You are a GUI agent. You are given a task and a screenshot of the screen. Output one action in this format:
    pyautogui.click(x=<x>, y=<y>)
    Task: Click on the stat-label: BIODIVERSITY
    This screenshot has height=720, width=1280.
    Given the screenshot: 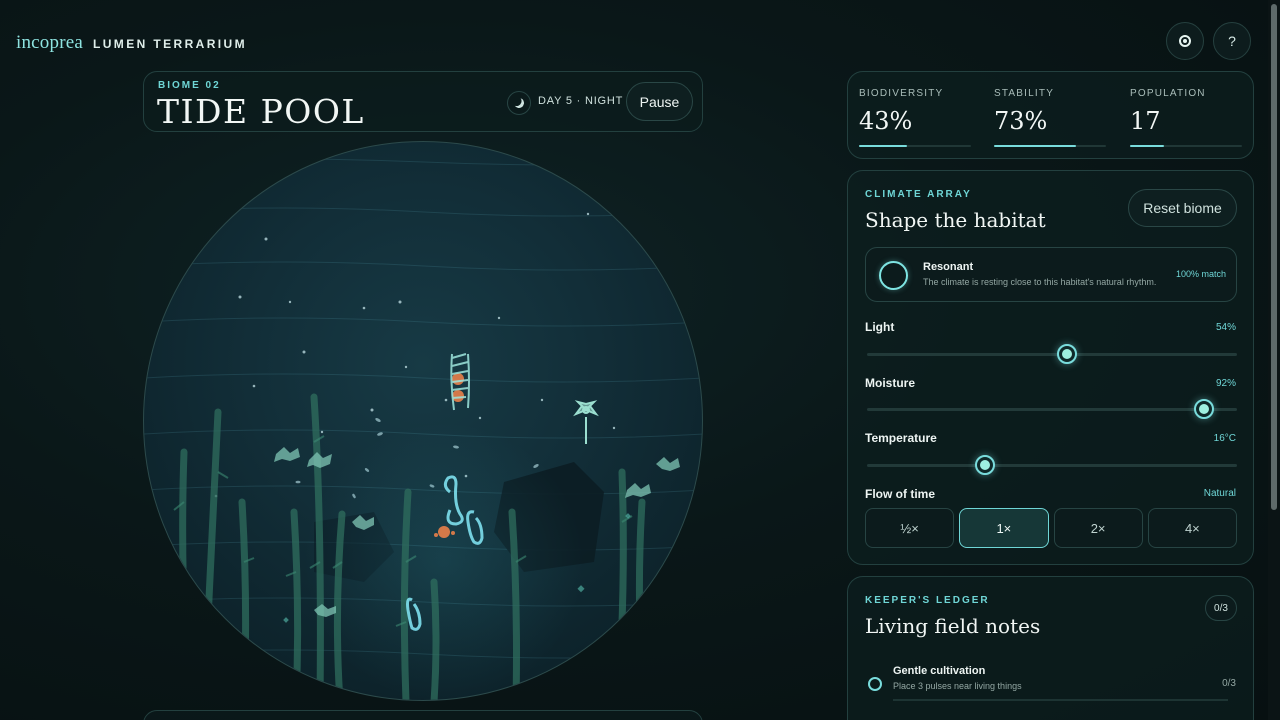 What is the action you would take?
    pyautogui.click(x=901, y=93)
    